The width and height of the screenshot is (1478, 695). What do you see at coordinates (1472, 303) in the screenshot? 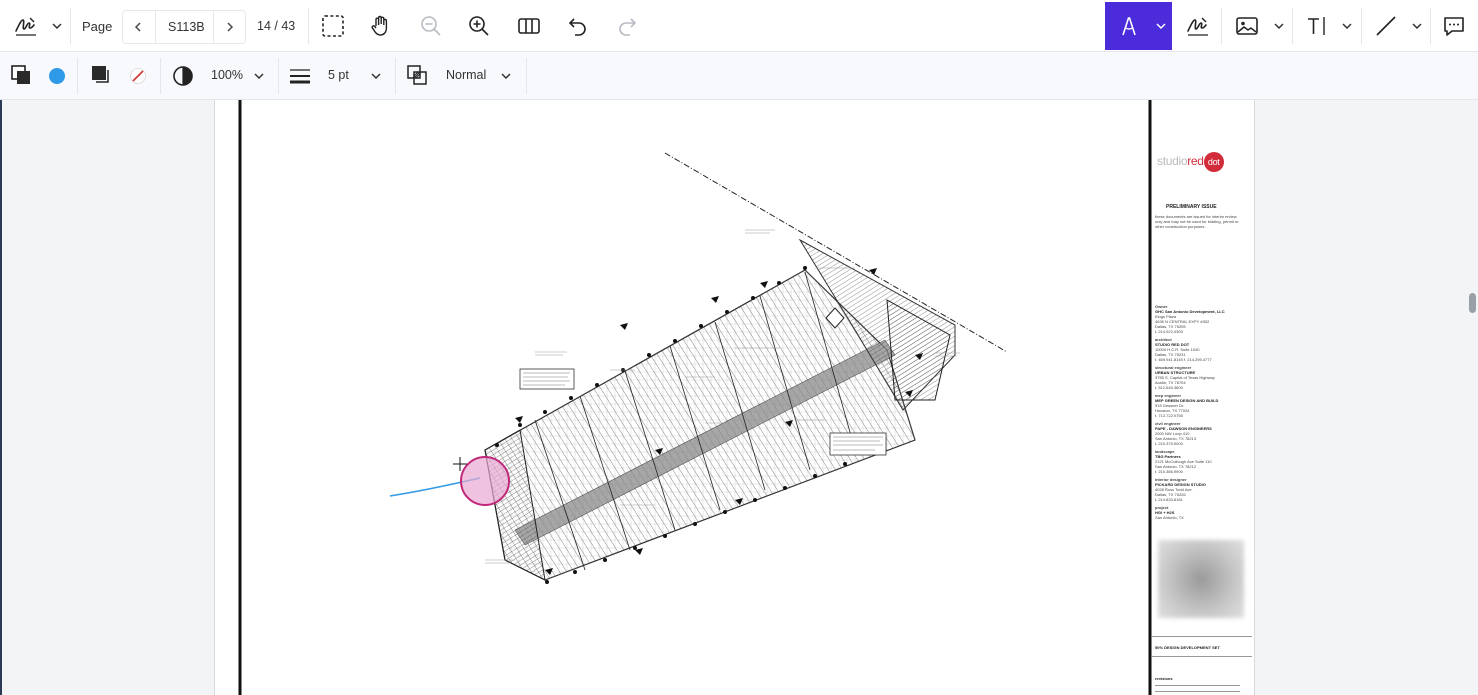
I see `vertical-scrollbar-thumb` at bounding box center [1472, 303].